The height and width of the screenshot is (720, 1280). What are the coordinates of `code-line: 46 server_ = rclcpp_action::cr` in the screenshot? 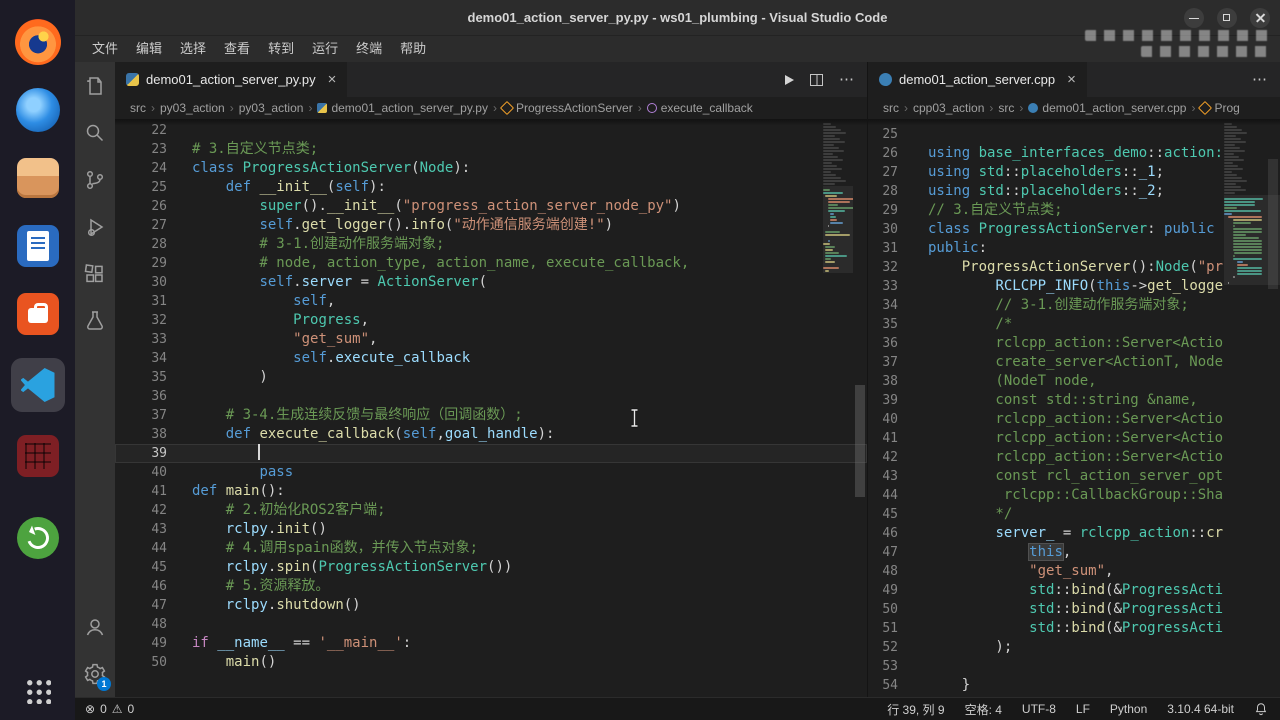 It's located at (1074, 533).